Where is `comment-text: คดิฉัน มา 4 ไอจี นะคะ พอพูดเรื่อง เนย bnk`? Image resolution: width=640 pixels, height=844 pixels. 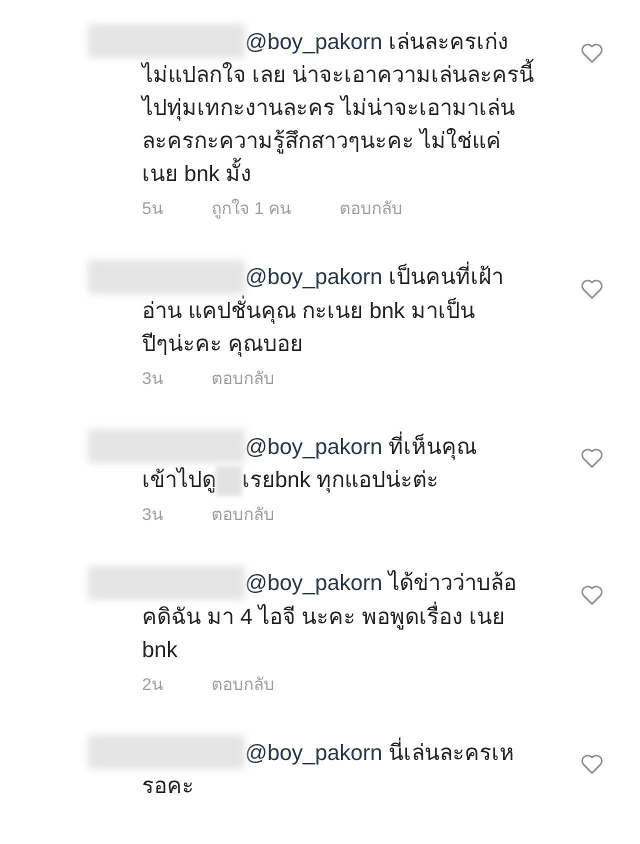 comment-text: คดิฉัน มา 4 ไอจี นะคะ พอพูดเรื่อง เนย bnk is located at coordinates (324, 632).